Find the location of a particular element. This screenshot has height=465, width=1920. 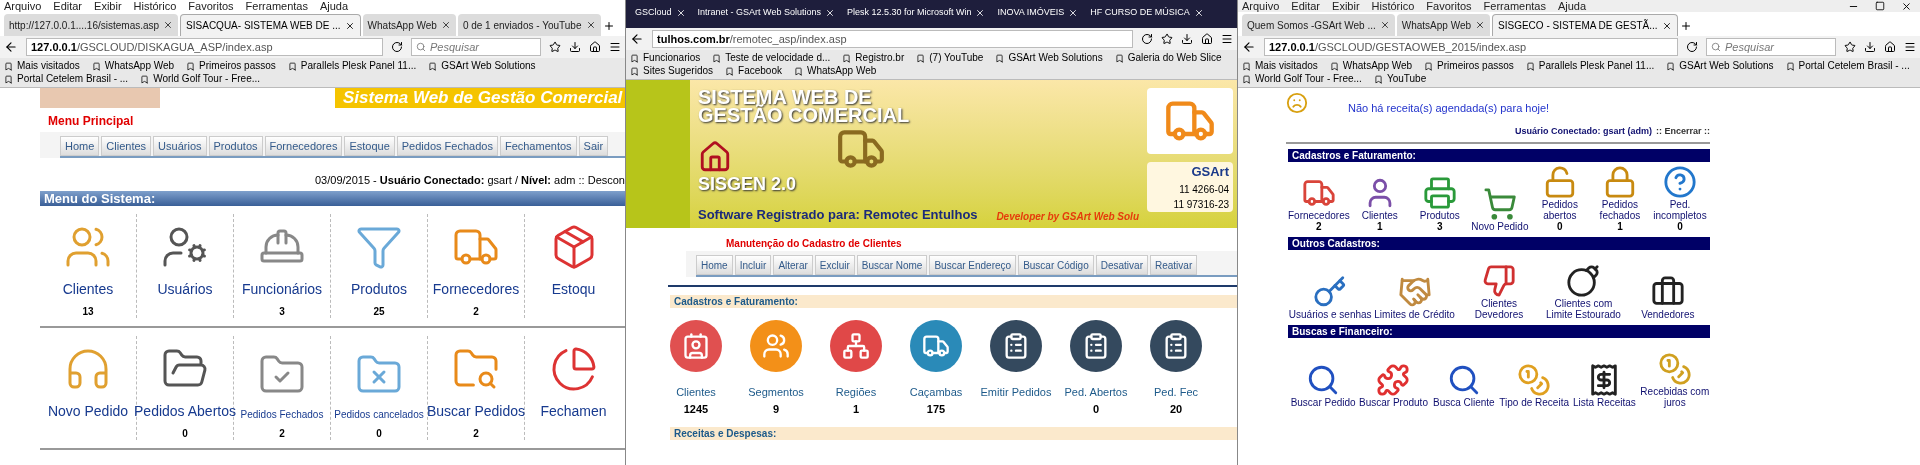

menu-link: Vendedores is located at coordinates (1668, 314).